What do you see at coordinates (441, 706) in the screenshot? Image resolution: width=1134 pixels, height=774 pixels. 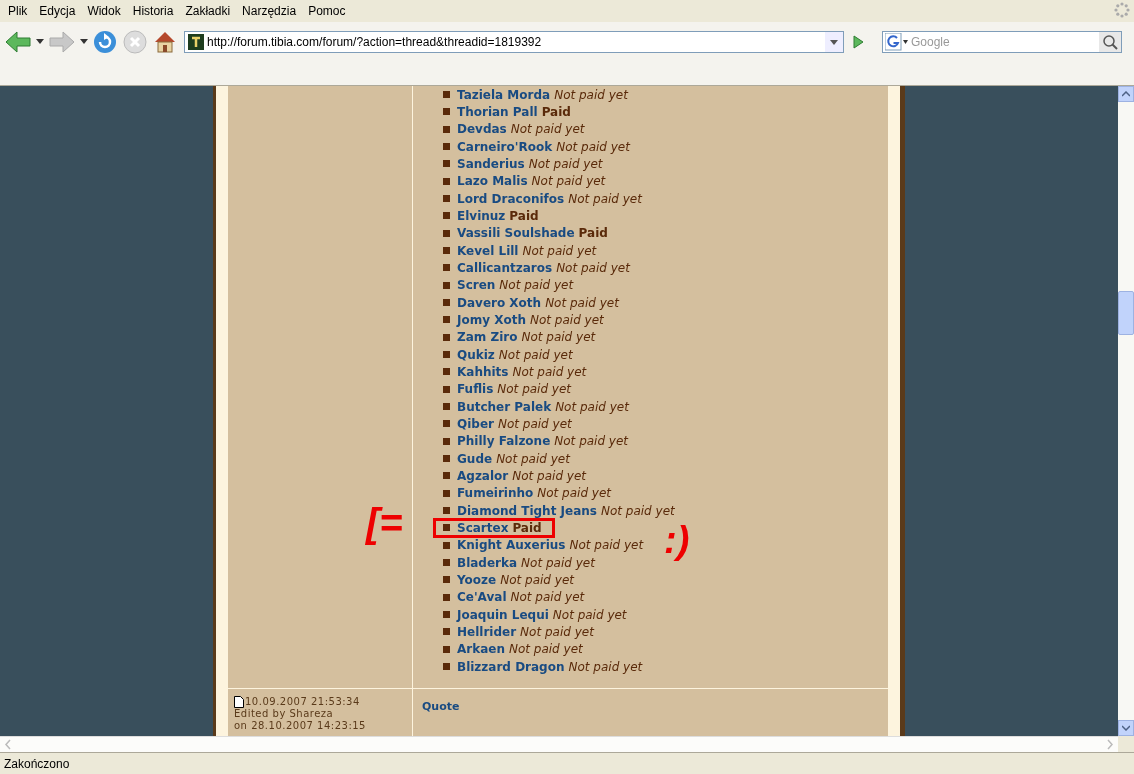 I see `quote-link: Quote` at bounding box center [441, 706].